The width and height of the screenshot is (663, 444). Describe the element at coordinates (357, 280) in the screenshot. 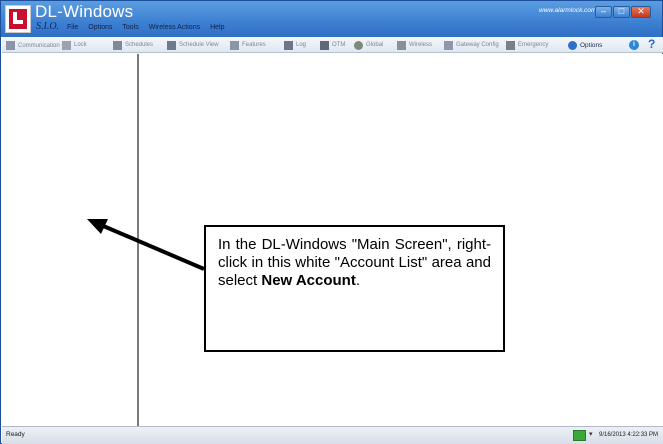

I see `callout-text-end: .` at that location.